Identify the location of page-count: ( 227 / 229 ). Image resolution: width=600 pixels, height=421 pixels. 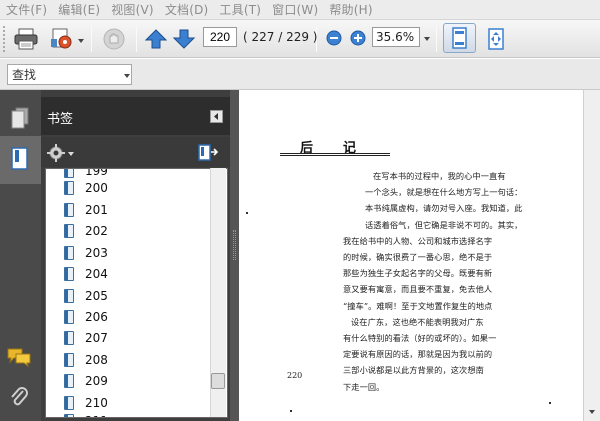
(280, 37).